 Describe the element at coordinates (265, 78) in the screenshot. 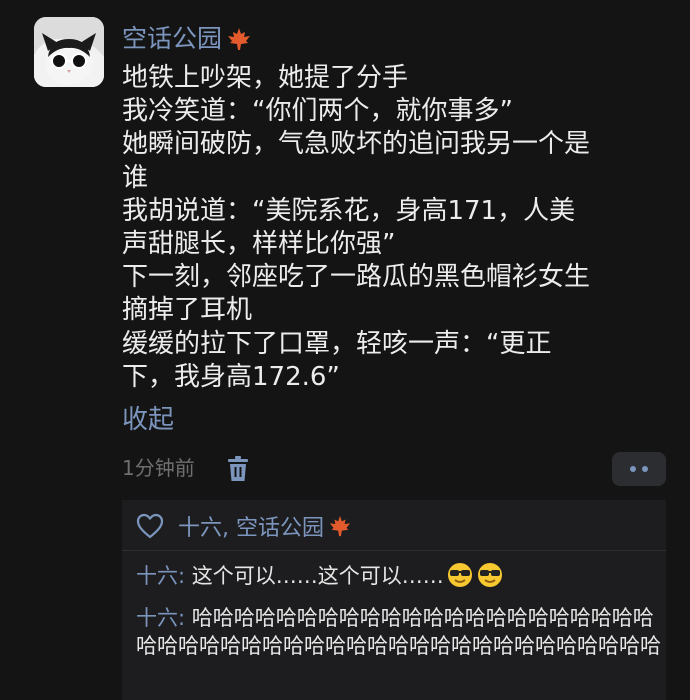

I see `post-line: 地铁上吵架，她提了分手` at that location.